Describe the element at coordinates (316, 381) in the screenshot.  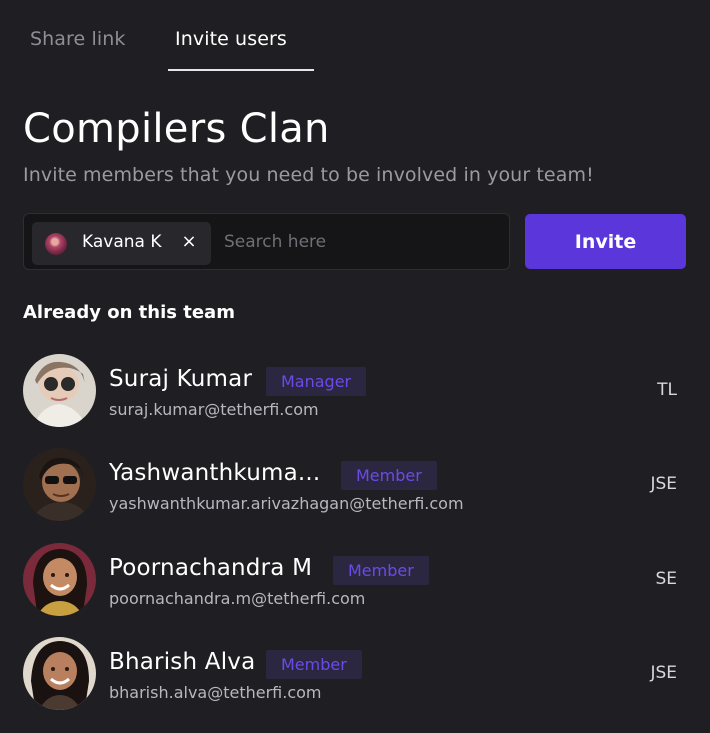
I see `role-badge: Manager` at that location.